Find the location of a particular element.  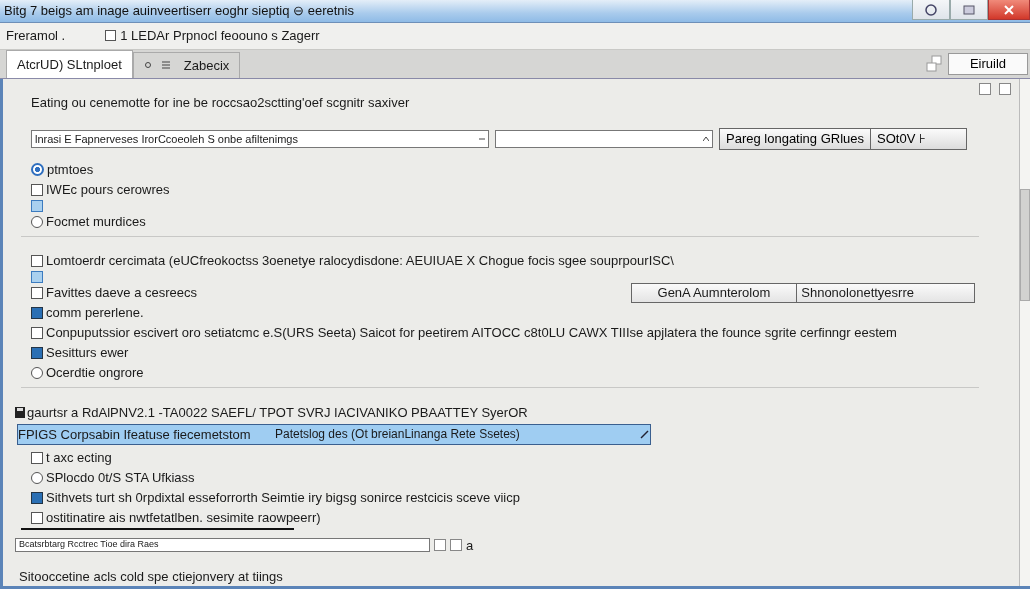

text-field: Bcatsrbtarg Rcctrec Tioe dira Raes is located at coordinates (222, 545).